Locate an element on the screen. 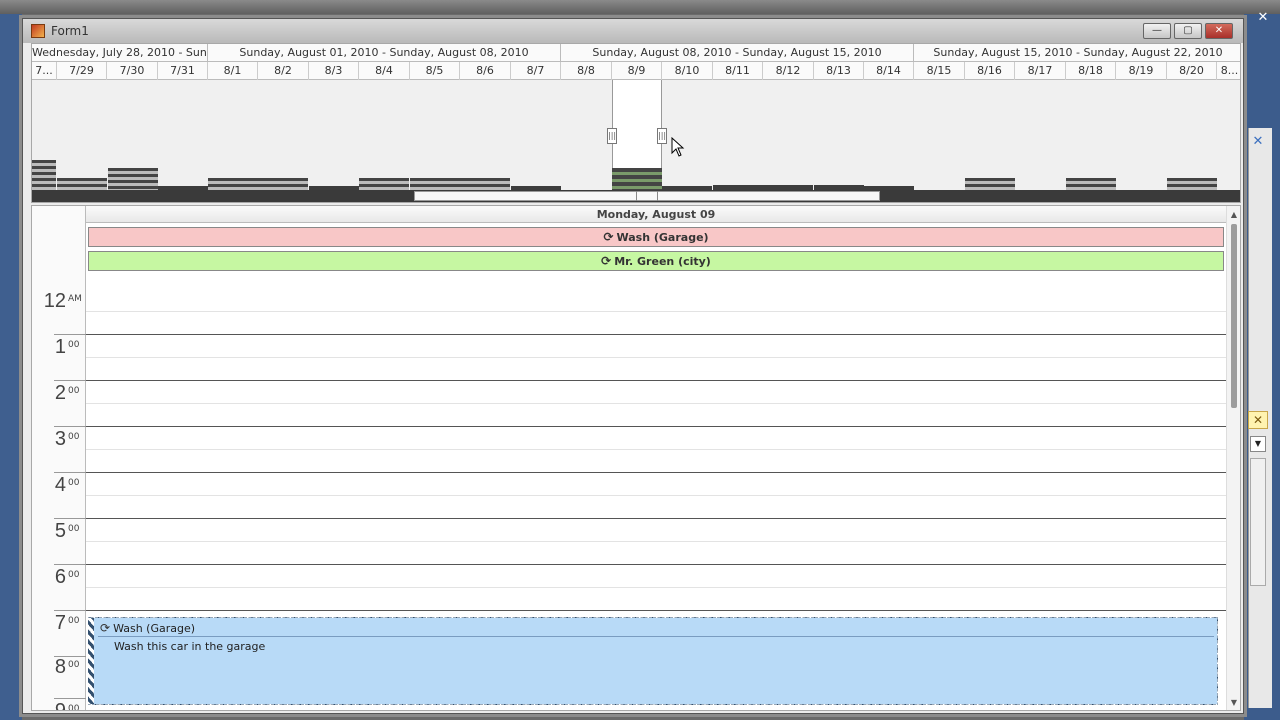  scroll-up-icon: ▲ is located at coordinates (1234, 215).